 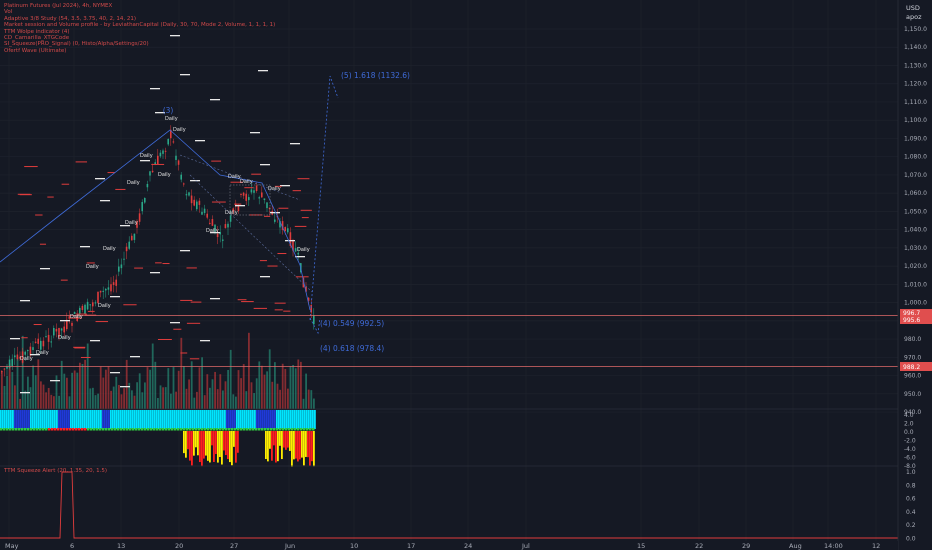 I want to click on price-tick-label: 1,110.0, so click(x=915, y=102).